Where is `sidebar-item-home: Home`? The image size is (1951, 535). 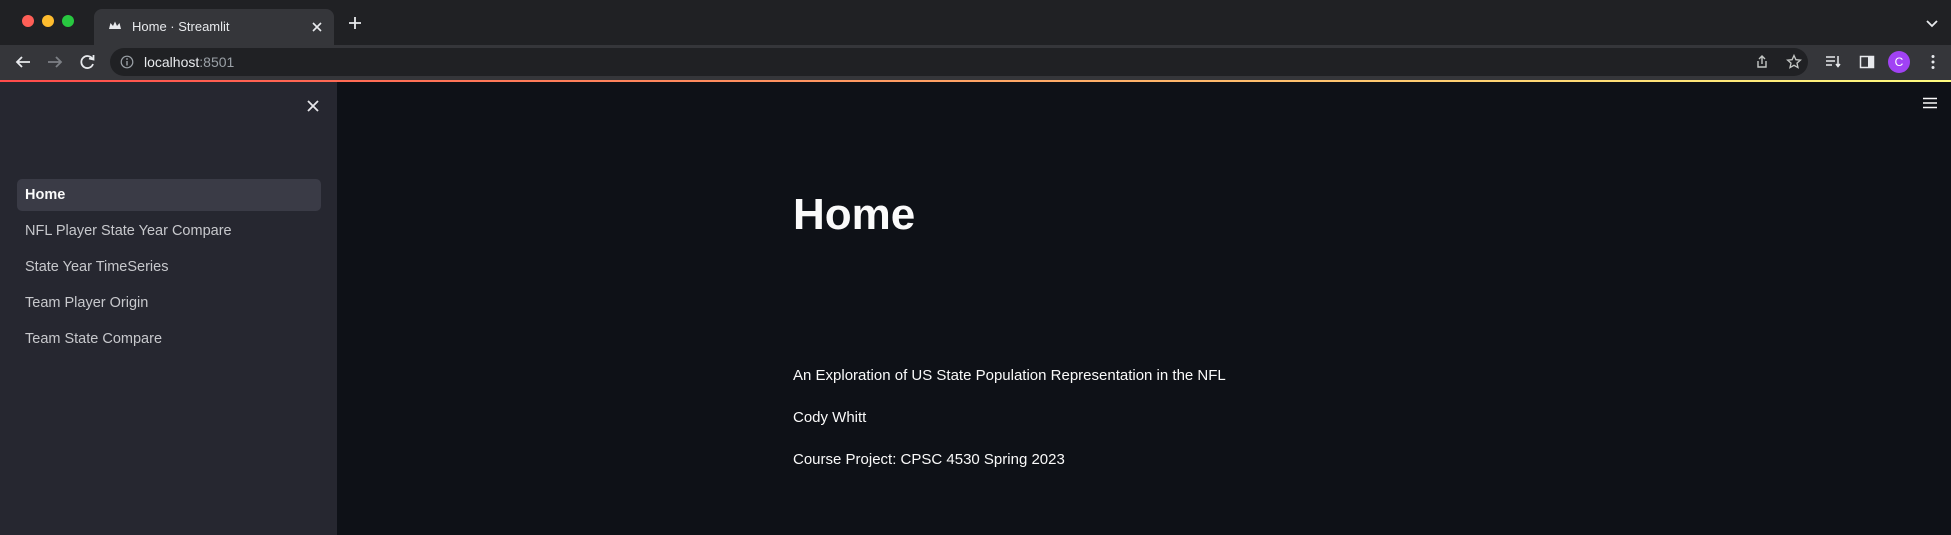 sidebar-item-home: Home is located at coordinates (169, 195).